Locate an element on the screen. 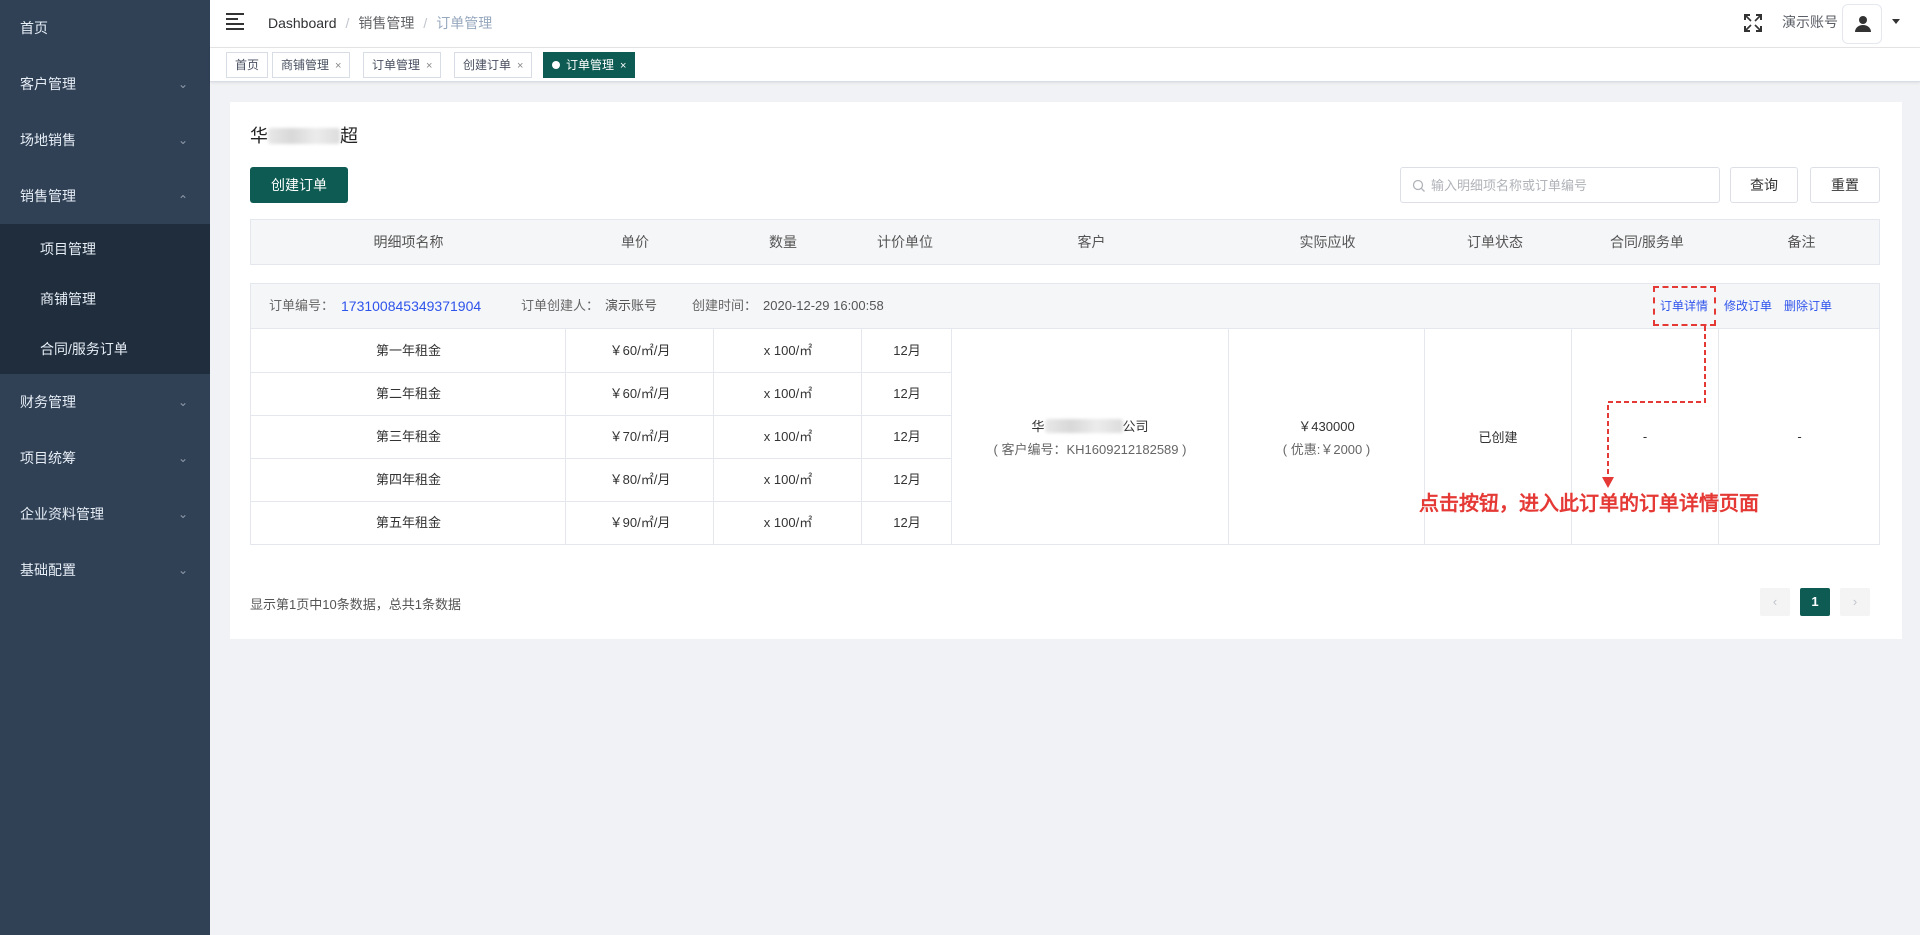  store-title-prefix: 华 is located at coordinates (259, 136).